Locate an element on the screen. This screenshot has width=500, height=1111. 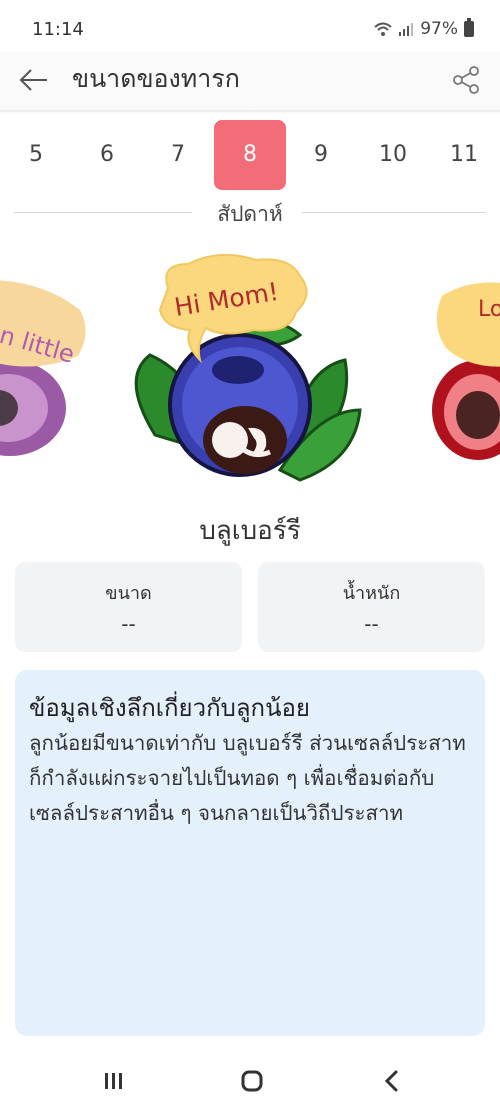
back-button is located at coordinates (34, 80).